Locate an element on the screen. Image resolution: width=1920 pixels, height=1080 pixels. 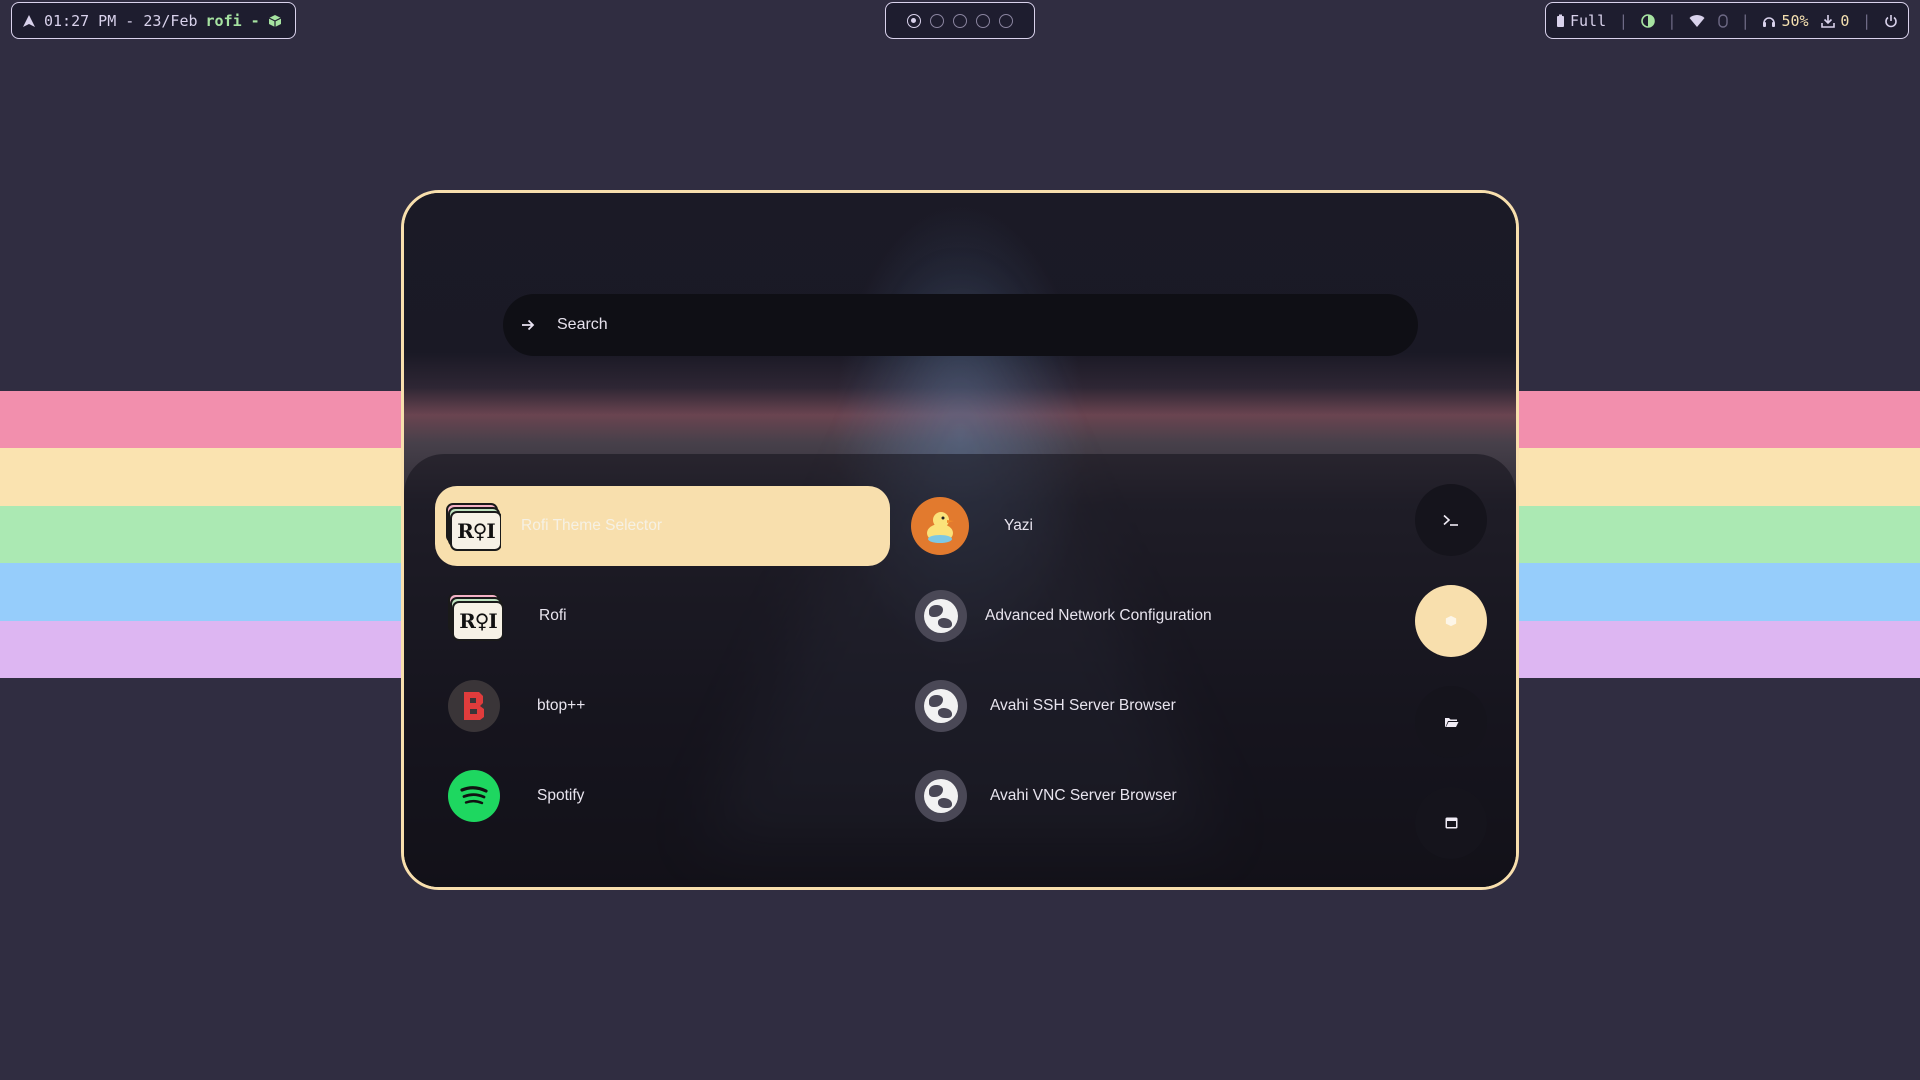
files-mode-button is located at coordinates (1451, 722).